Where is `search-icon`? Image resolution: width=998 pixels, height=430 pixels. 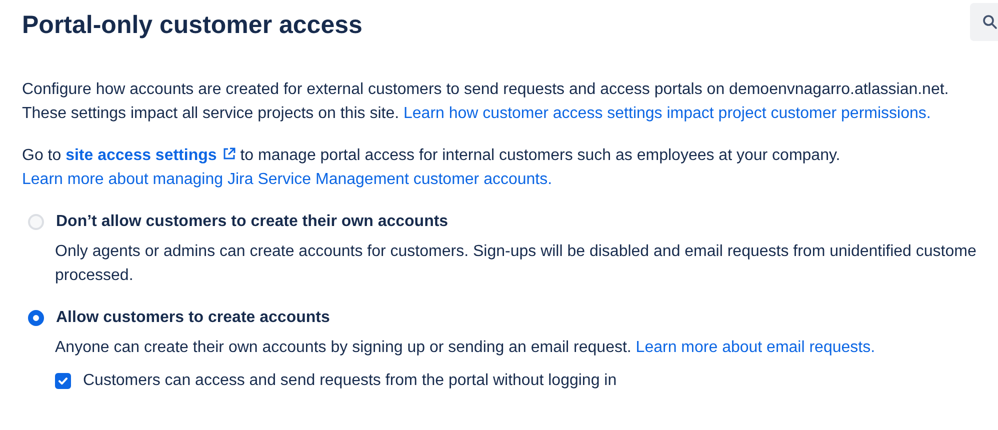
search-icon is located at coordinates (990, 22).